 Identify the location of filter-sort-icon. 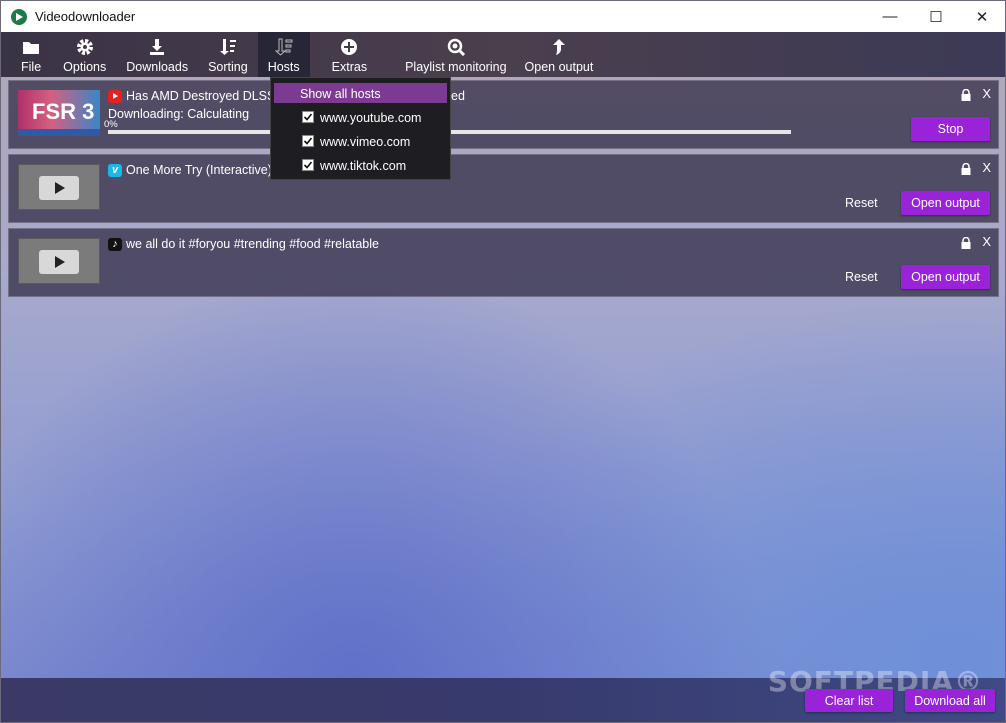
(283, 47).